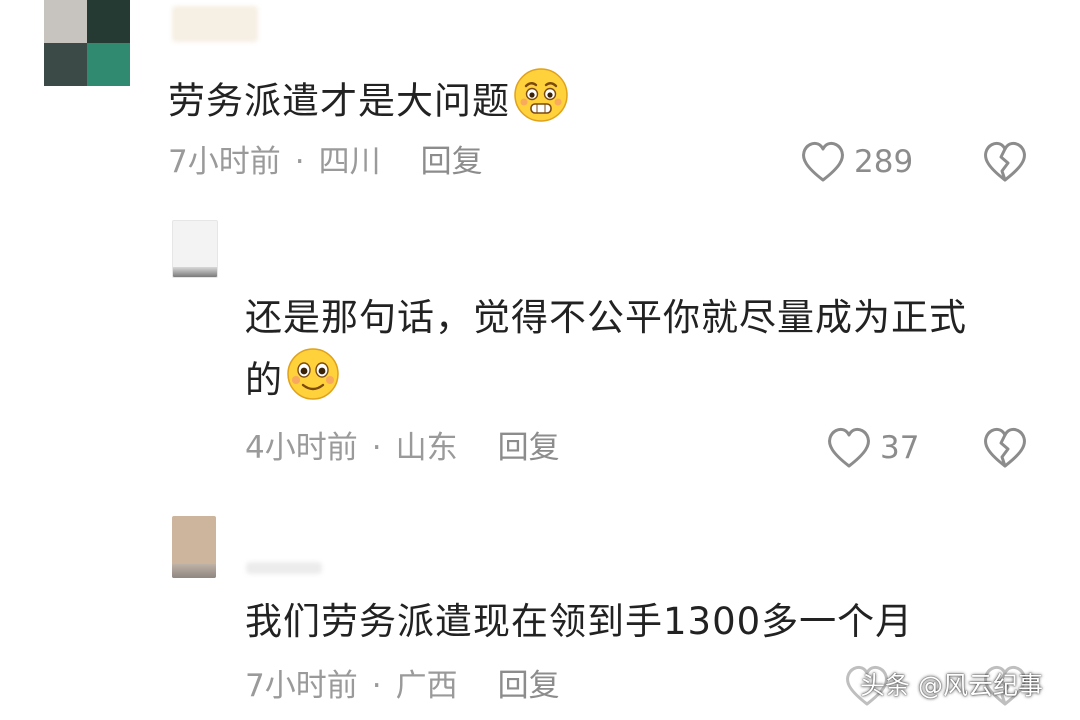 This screenshot has height=720, width=1080. I want to click on comment-2-text-line-1: 还是那句话，觉得不公平你就尽量成为正式, so click(606, 317).